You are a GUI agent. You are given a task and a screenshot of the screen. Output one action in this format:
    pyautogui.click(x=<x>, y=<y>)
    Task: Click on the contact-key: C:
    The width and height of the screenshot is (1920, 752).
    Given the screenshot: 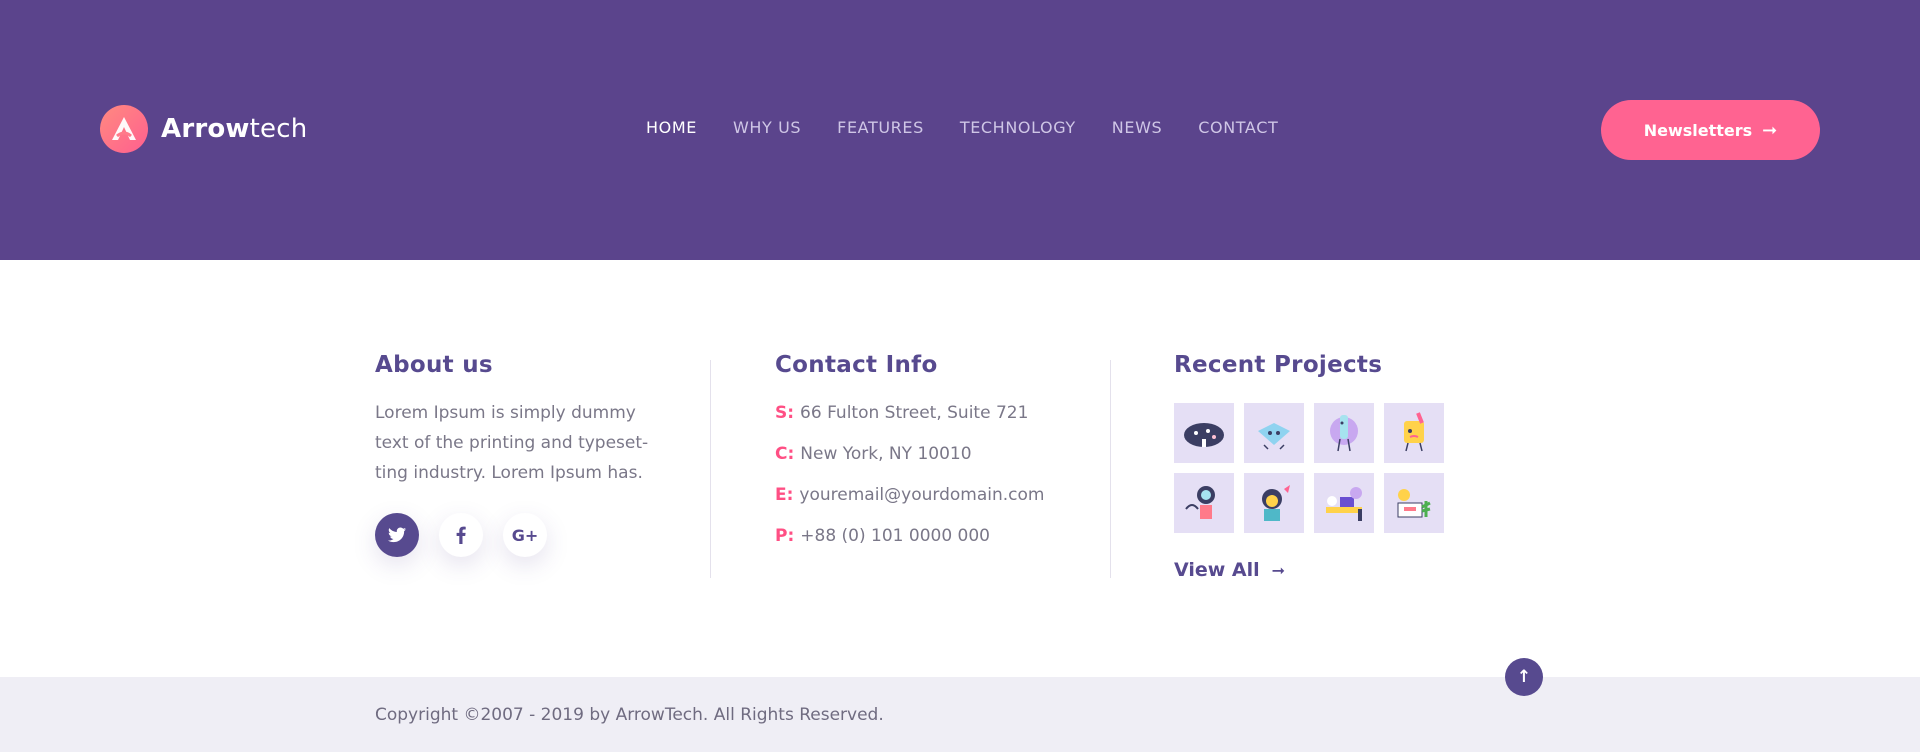 What is the action you would take?
    pyautogui.click(x=785, y=454)
    